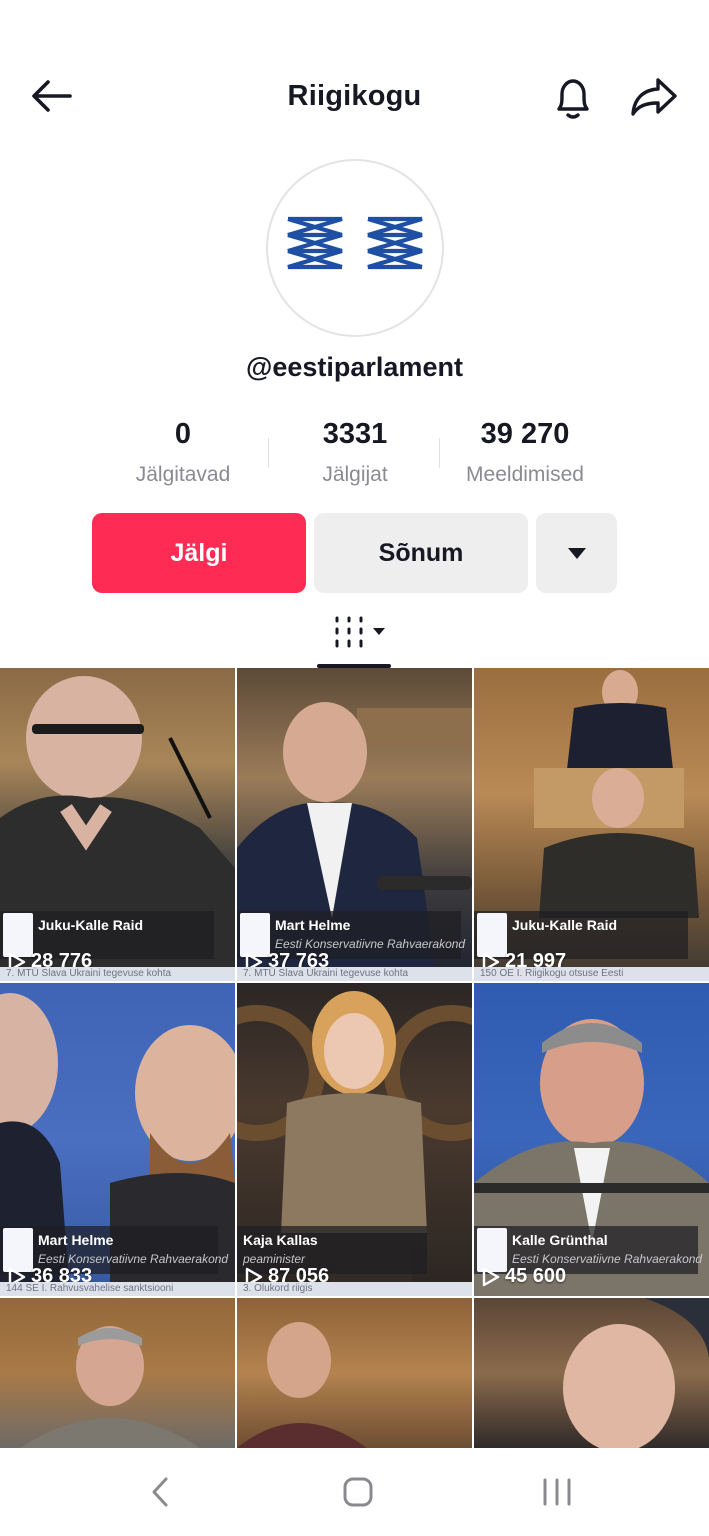 The image size is (709, 1536). I want to click on stat-label: Jälgijat, so click(355, 474).